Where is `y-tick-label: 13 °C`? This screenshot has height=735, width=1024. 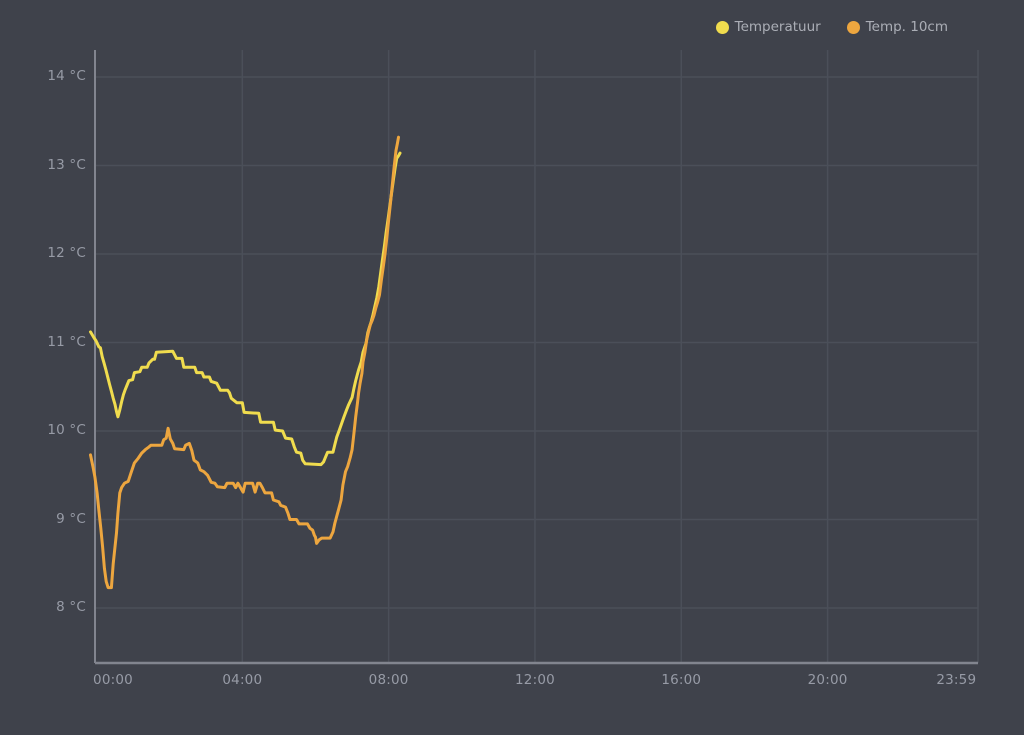
y-tick-label: 13 °C is located at coordinates (66, 164).